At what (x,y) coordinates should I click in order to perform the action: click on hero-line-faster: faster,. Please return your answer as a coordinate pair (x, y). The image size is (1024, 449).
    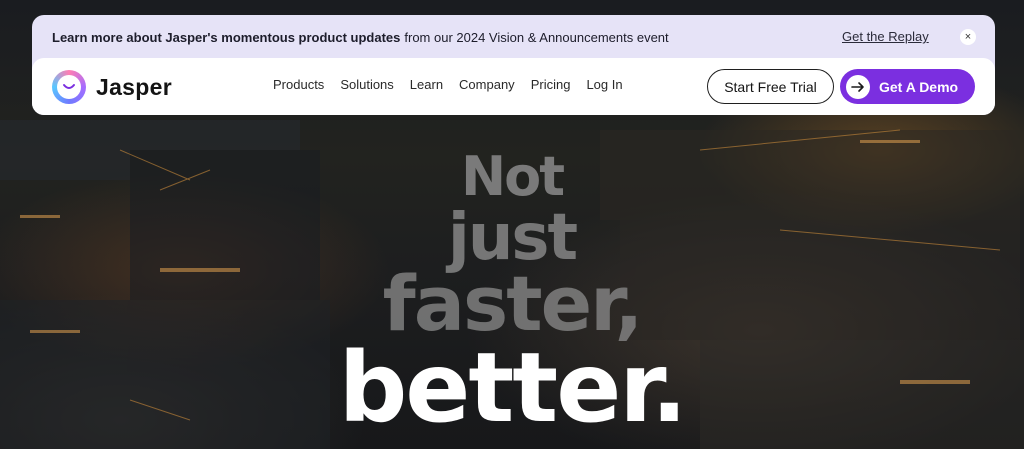
    Looking at the image, I should click on (513, 303).